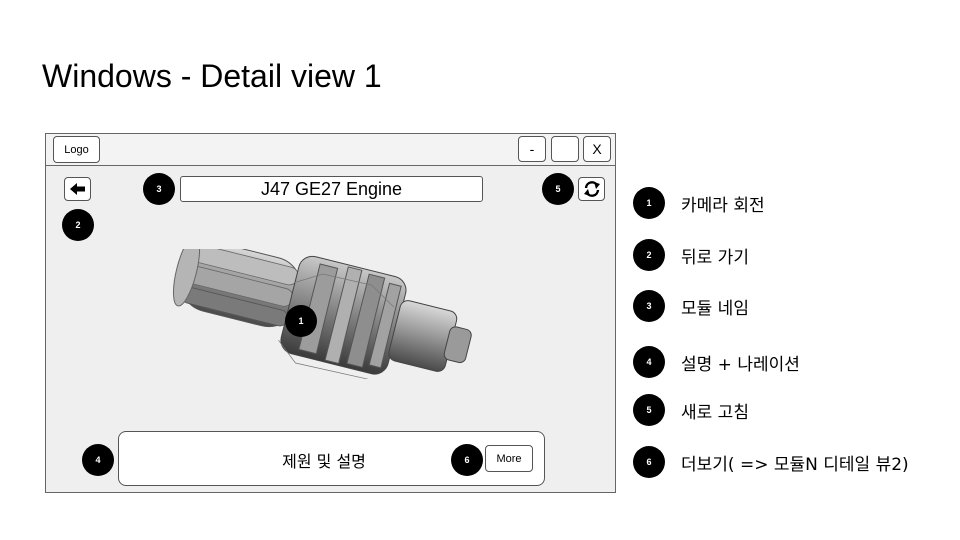  I want to click on legend-item: 3 모듈 네임, so click(691, 306).